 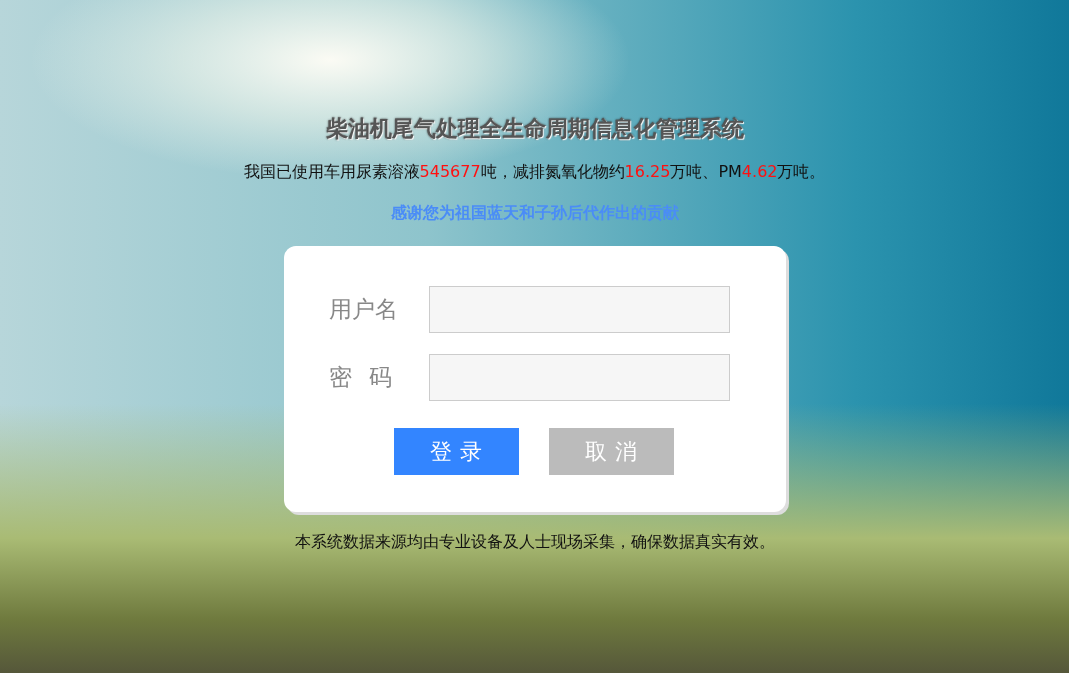 What do you see at coordinates (363, 309) in the screenshot?
I see `field-label: 用户名` at bounding box center [363, 309].